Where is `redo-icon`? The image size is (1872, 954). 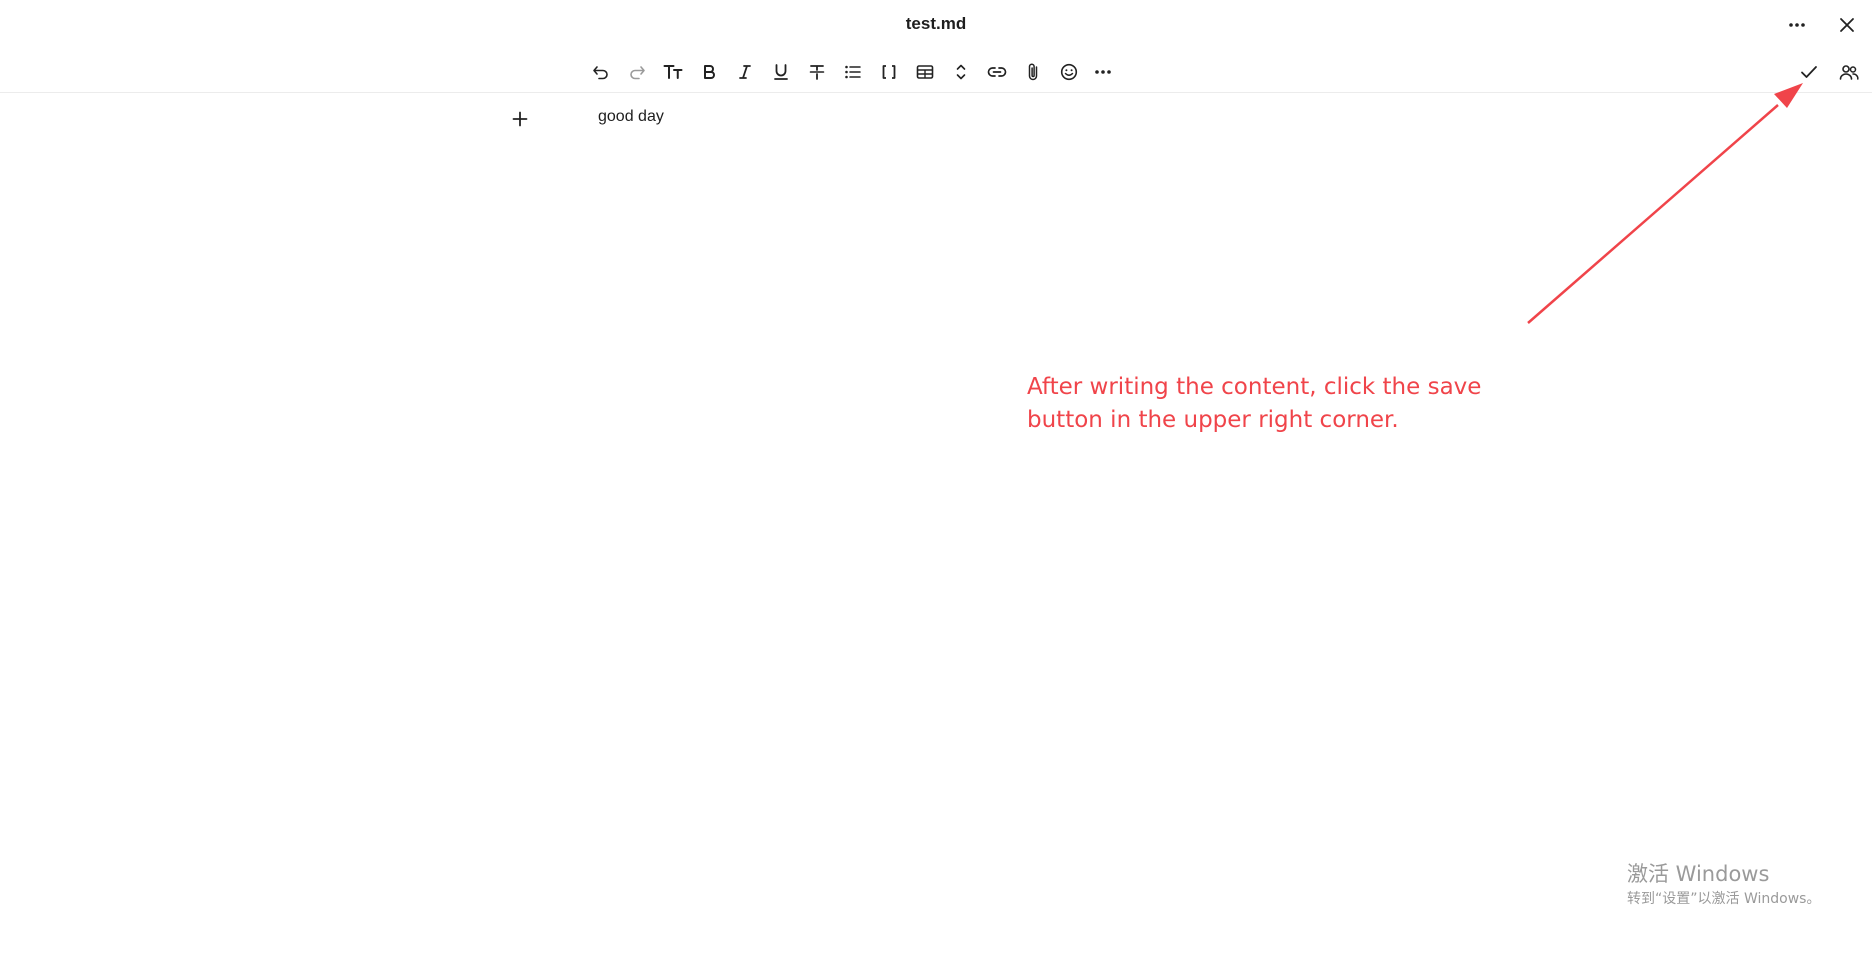 redo-icon is located at coordinates (637, 73).